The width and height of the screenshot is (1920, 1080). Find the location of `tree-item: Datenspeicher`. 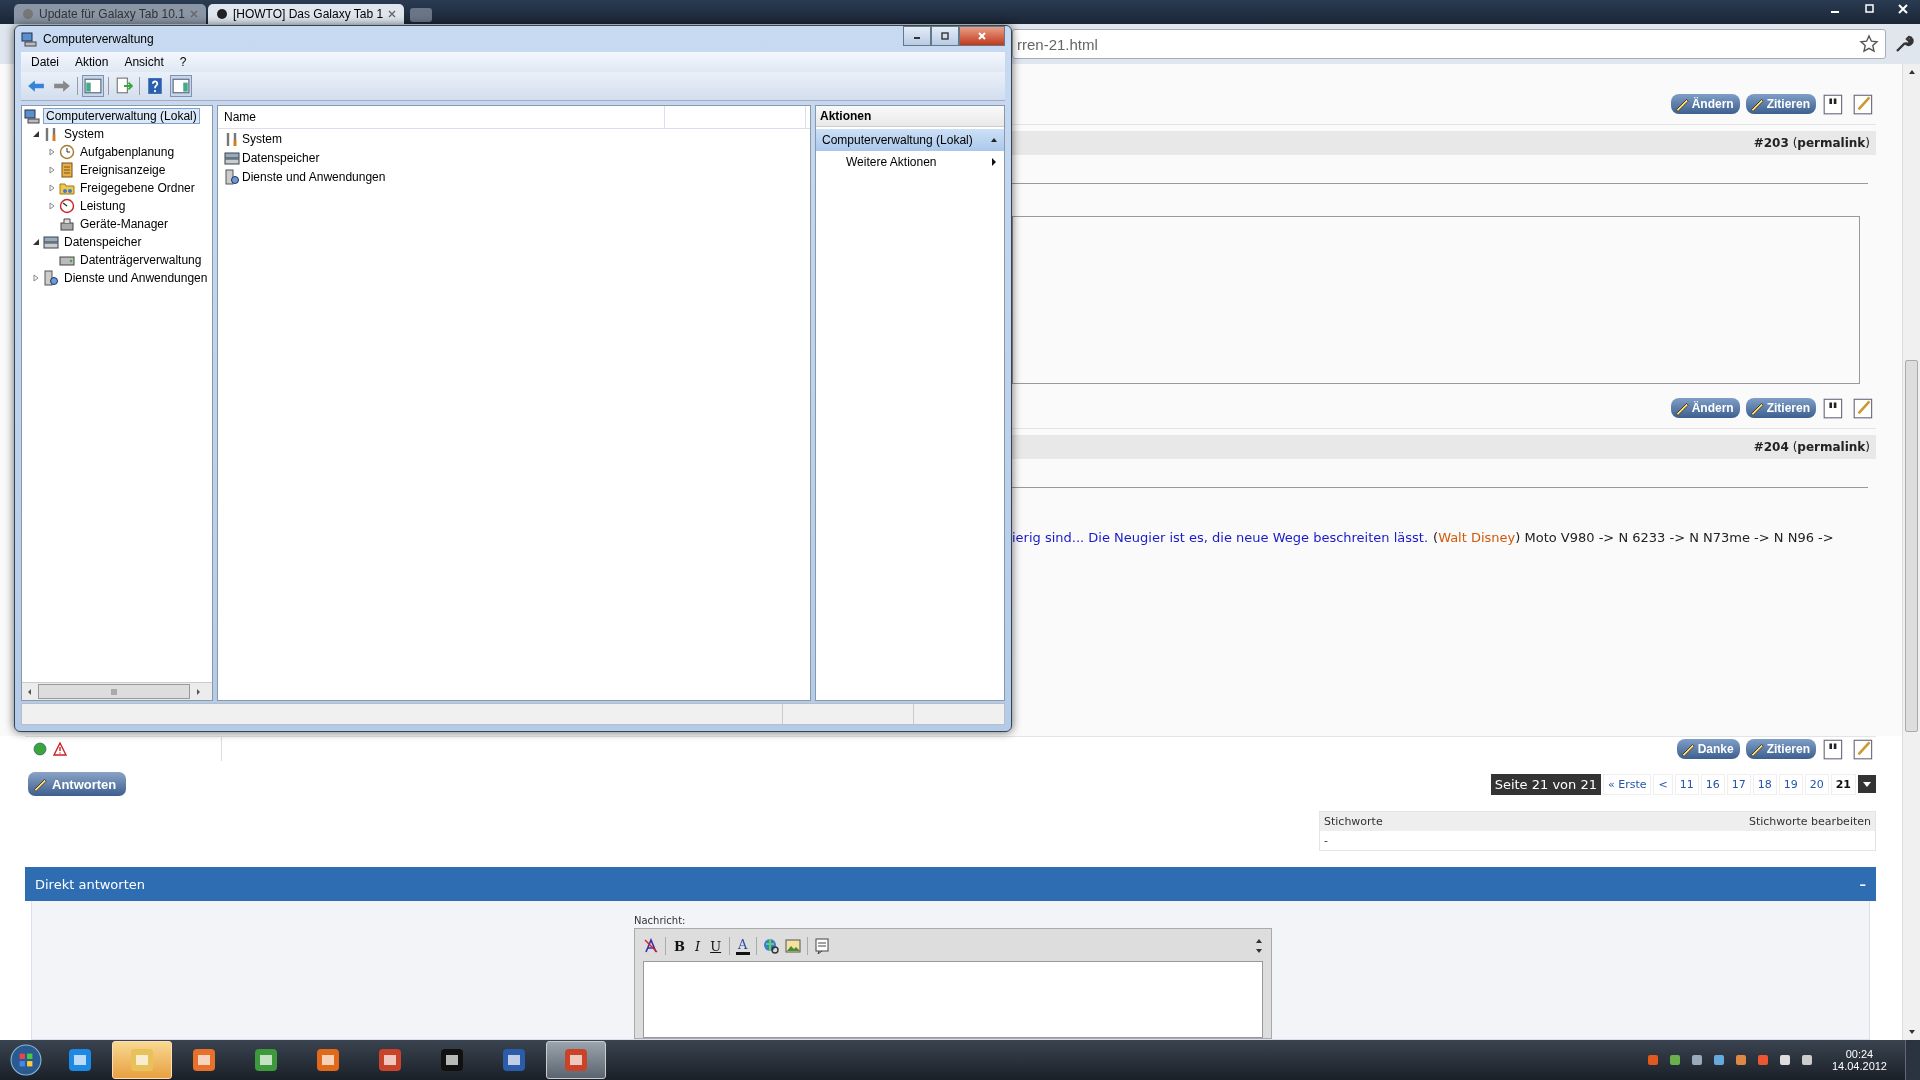

tree-item: Datenspeicher is located at coordinates (117, 242).